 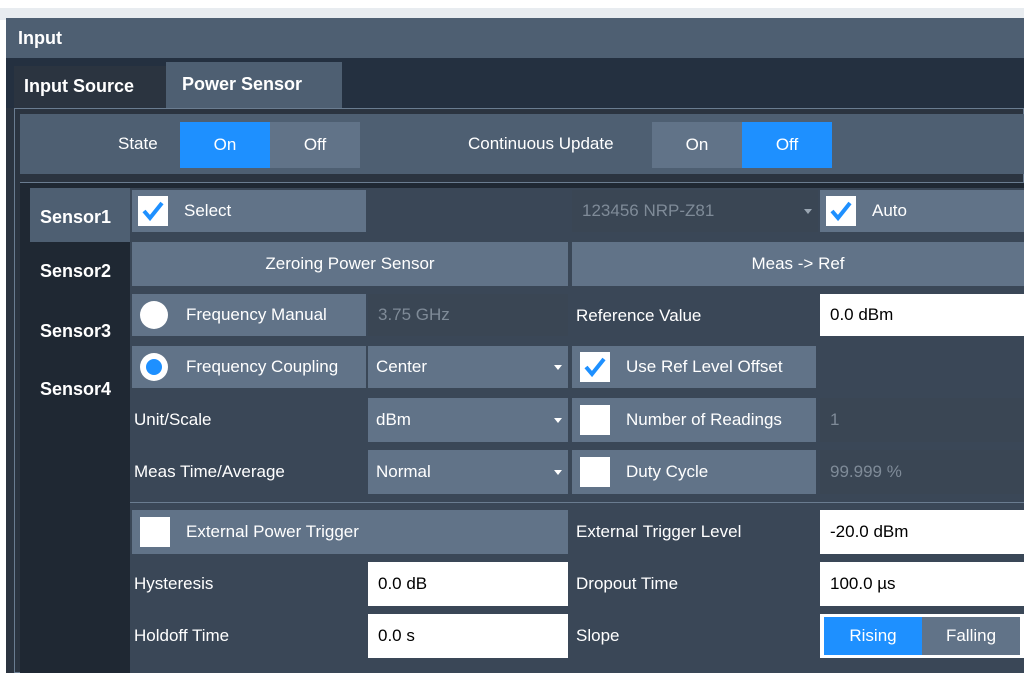 I want to click on sensor-tab-3: Sensor3, so click(x=80, y=331).